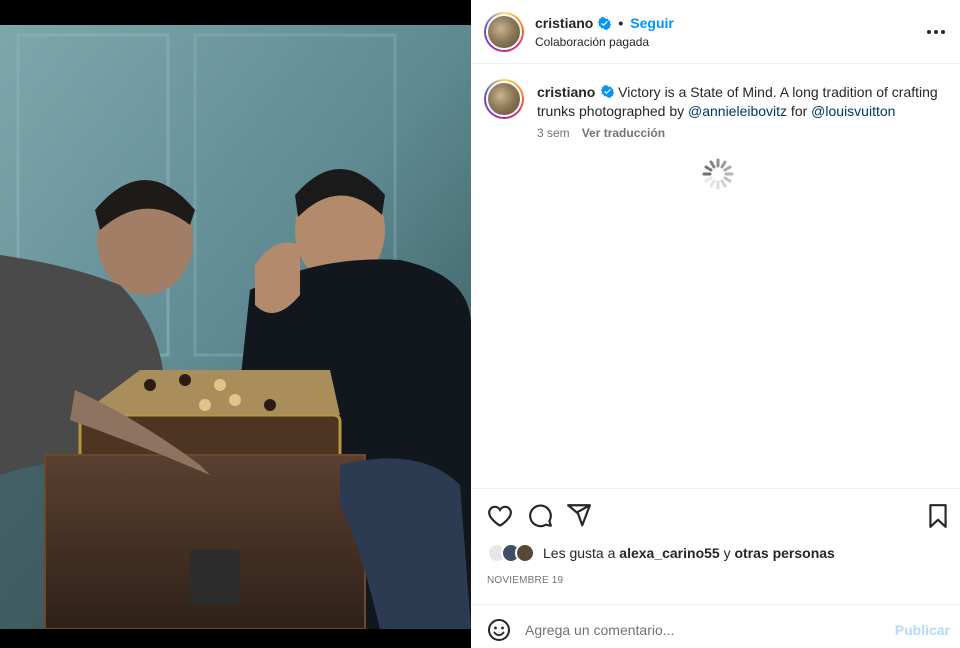  What do you see at coordinates (566, 92) in the screenshot?
I see `caption-username: cristiano` at bounding box center [566, 92].